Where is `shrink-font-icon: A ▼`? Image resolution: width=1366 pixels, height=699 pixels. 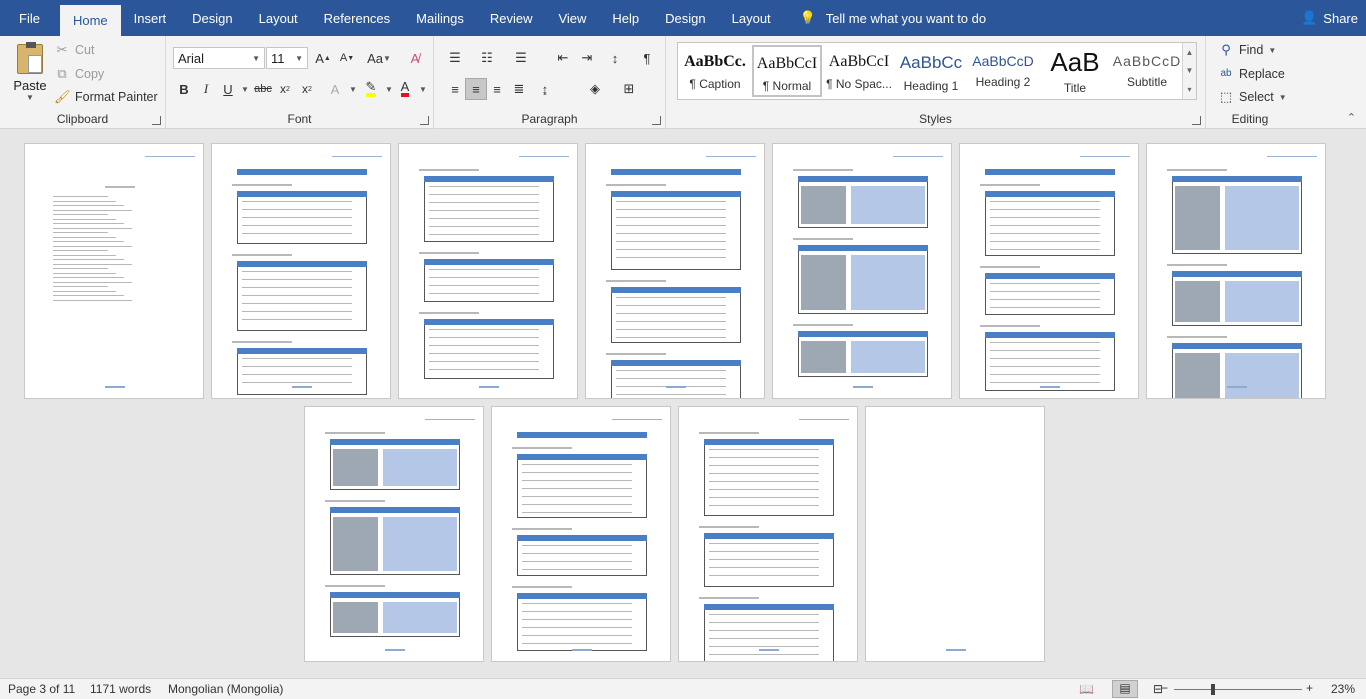
shrink-font-icon: A ▼ is located at coordinates (347, 58).